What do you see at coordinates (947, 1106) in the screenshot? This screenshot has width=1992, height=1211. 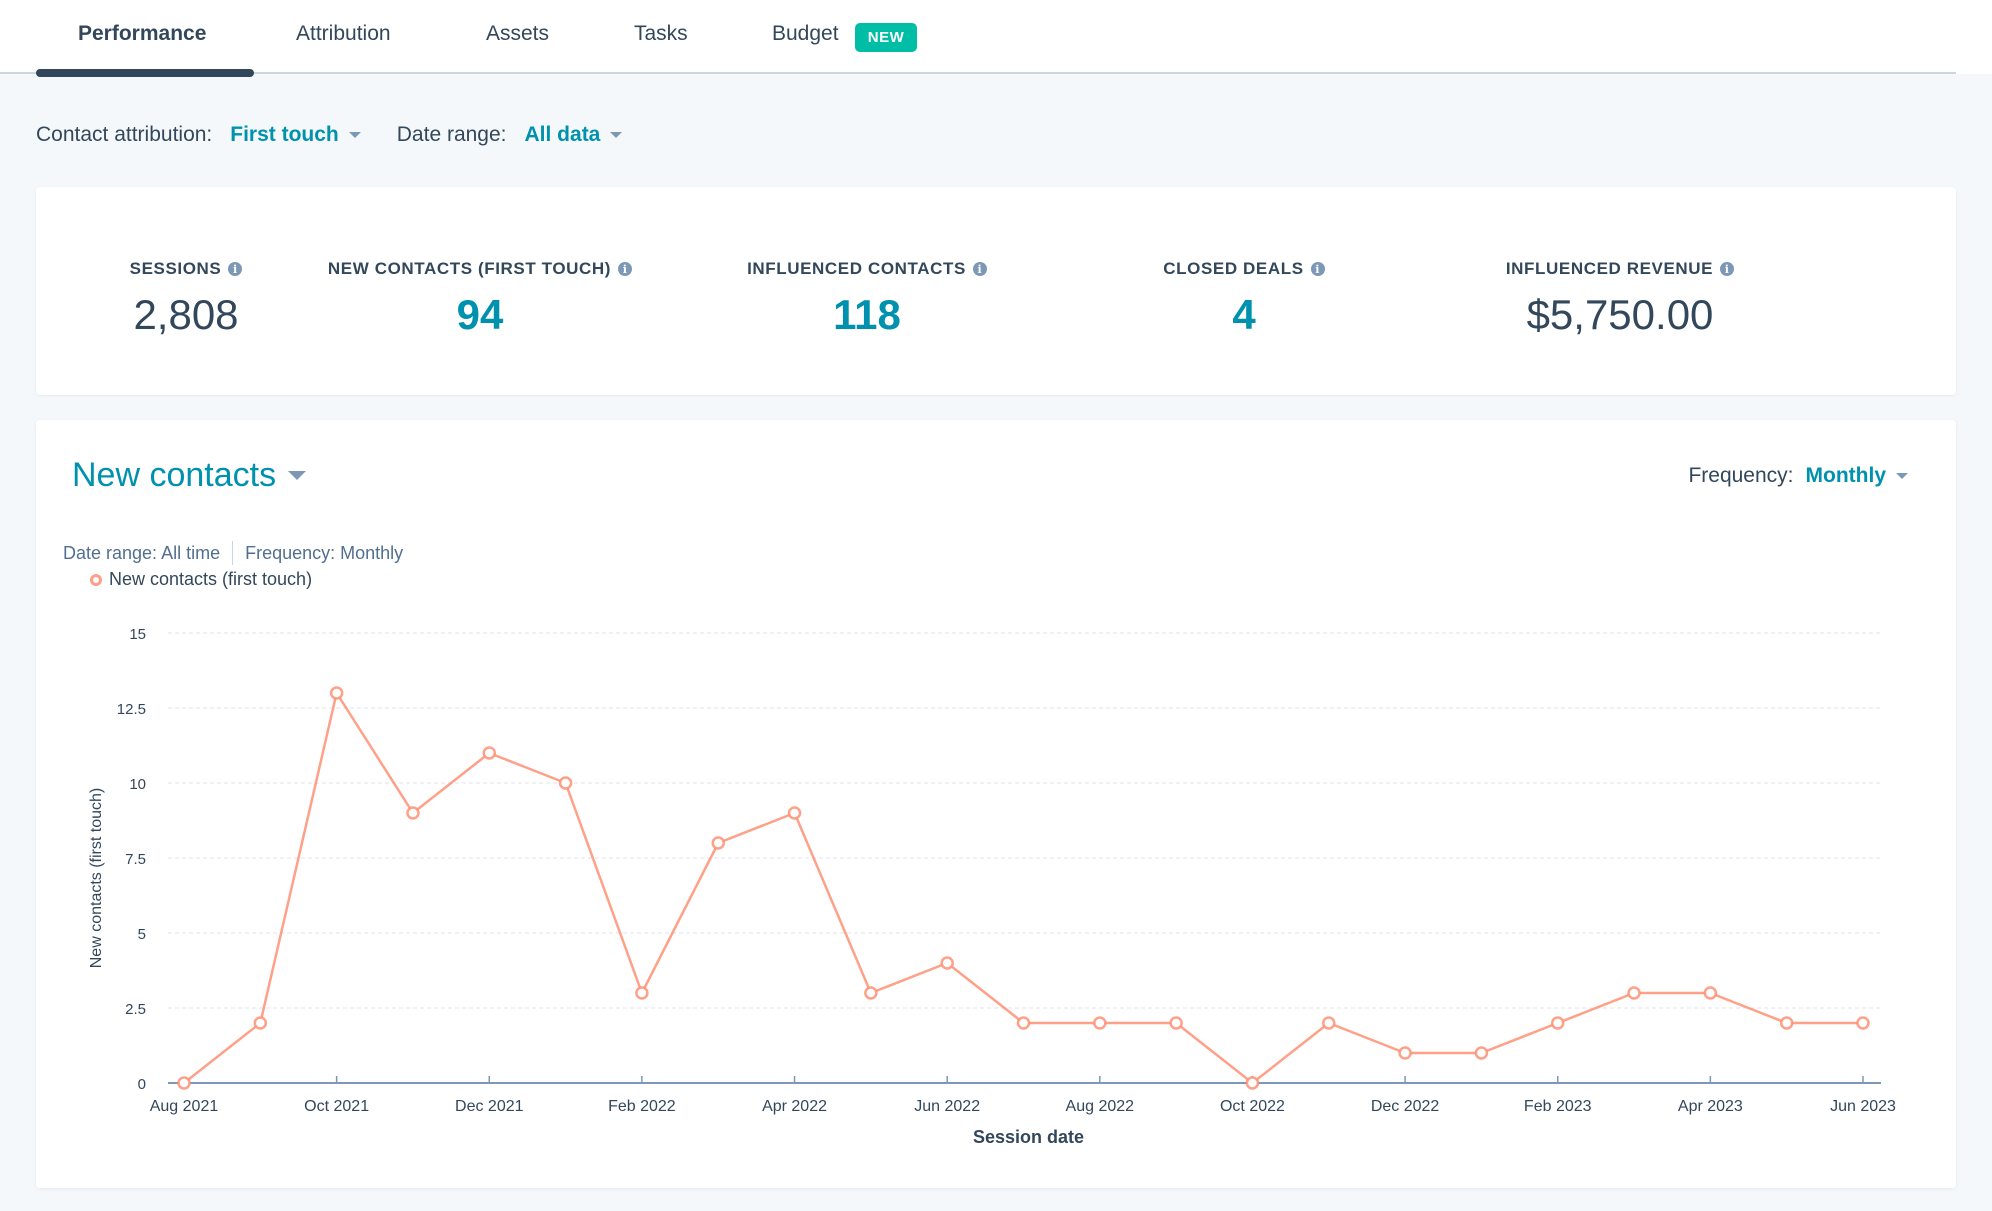 I see `x-tick-label: Jun 2022` at bounding box center [947, 1106].